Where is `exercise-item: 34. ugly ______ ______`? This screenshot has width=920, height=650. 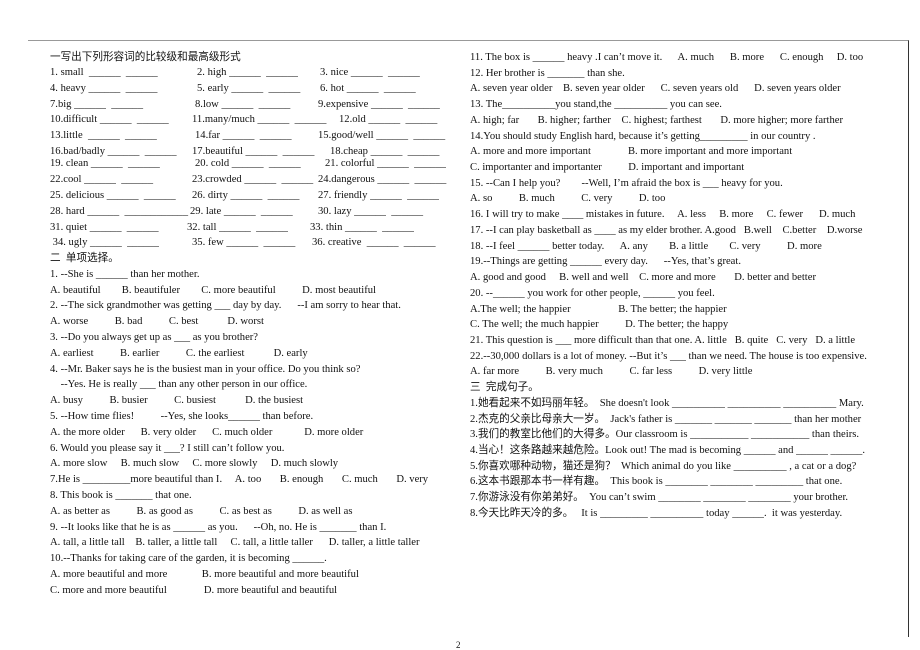
exercise-item: 34. ugly ______ ______ is located at coordinates (104, 242).